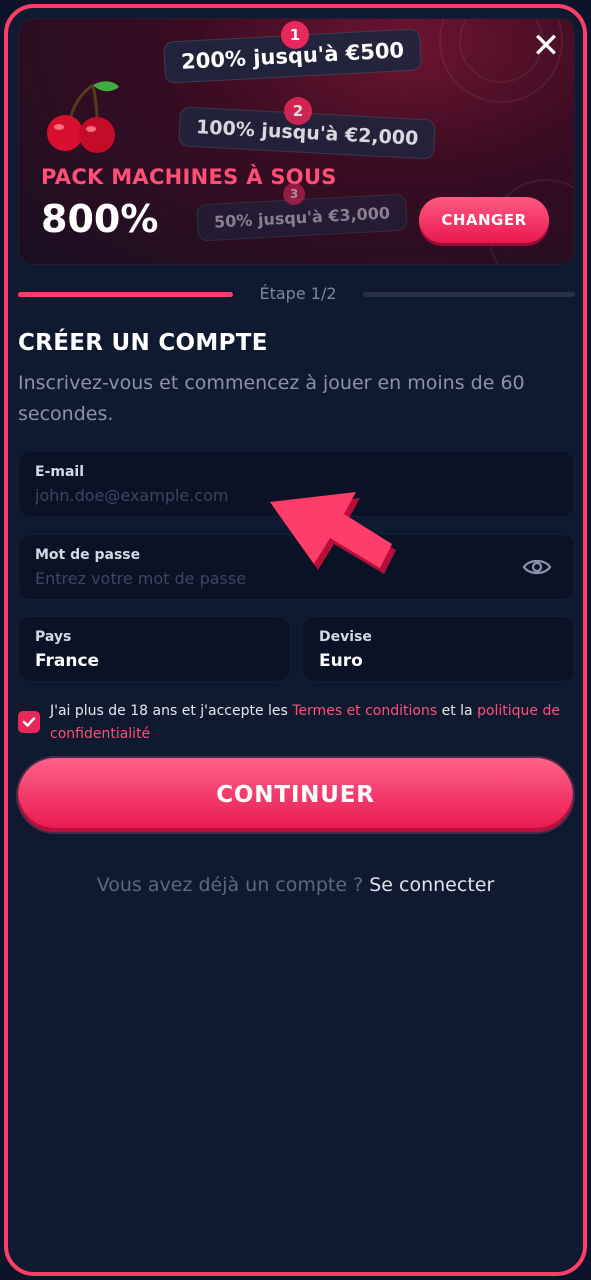  I want to click on country-value: France, so click(67, 661).